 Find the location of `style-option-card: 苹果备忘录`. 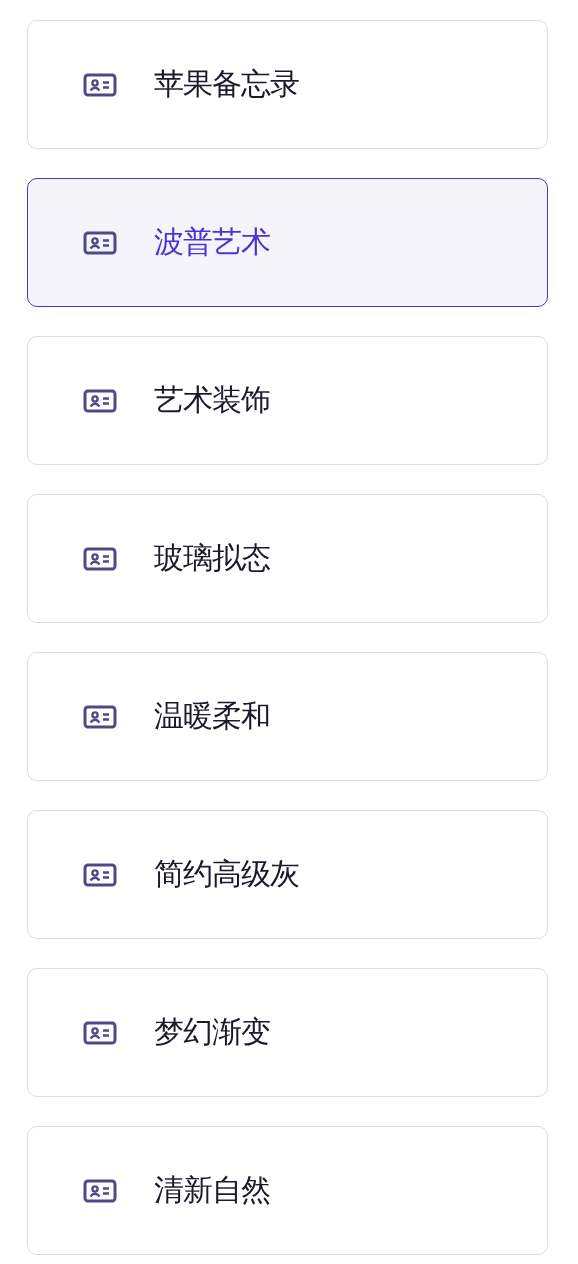

style-option-card: 苹果备忘录 is located at coordinates (287, 84).